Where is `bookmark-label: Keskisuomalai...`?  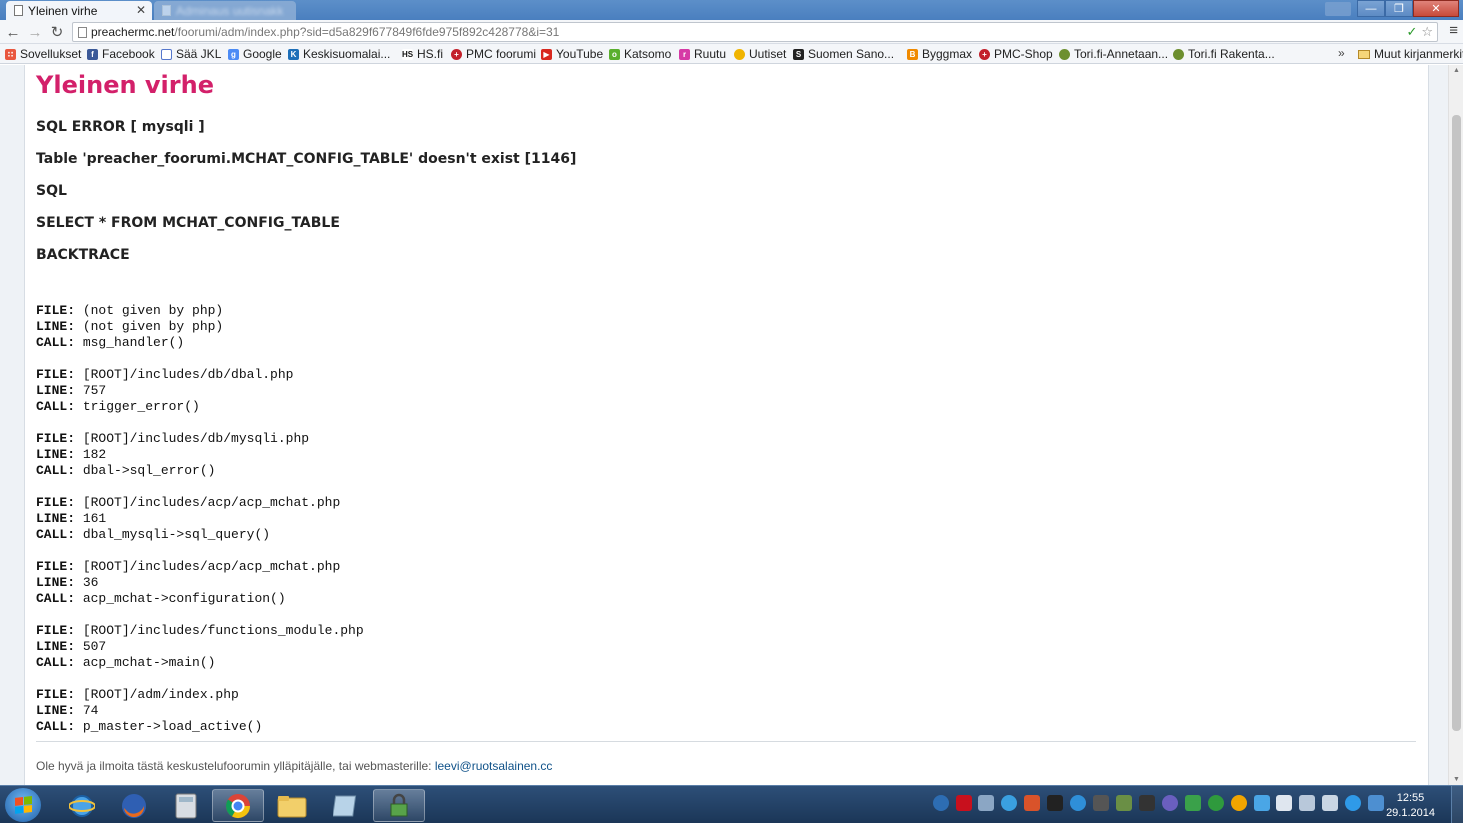
bookmark-label: Keskisuomalai... is located at coordinates (347, 54).